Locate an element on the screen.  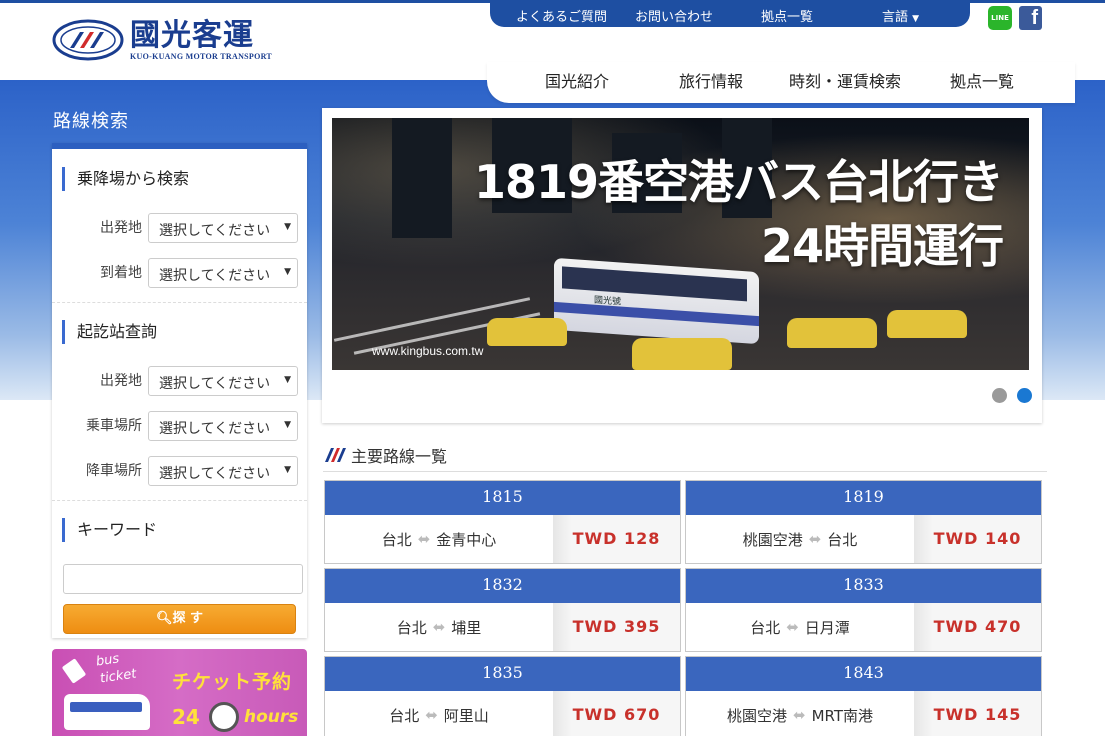
keyword-input is located at coordinates (183, 579).